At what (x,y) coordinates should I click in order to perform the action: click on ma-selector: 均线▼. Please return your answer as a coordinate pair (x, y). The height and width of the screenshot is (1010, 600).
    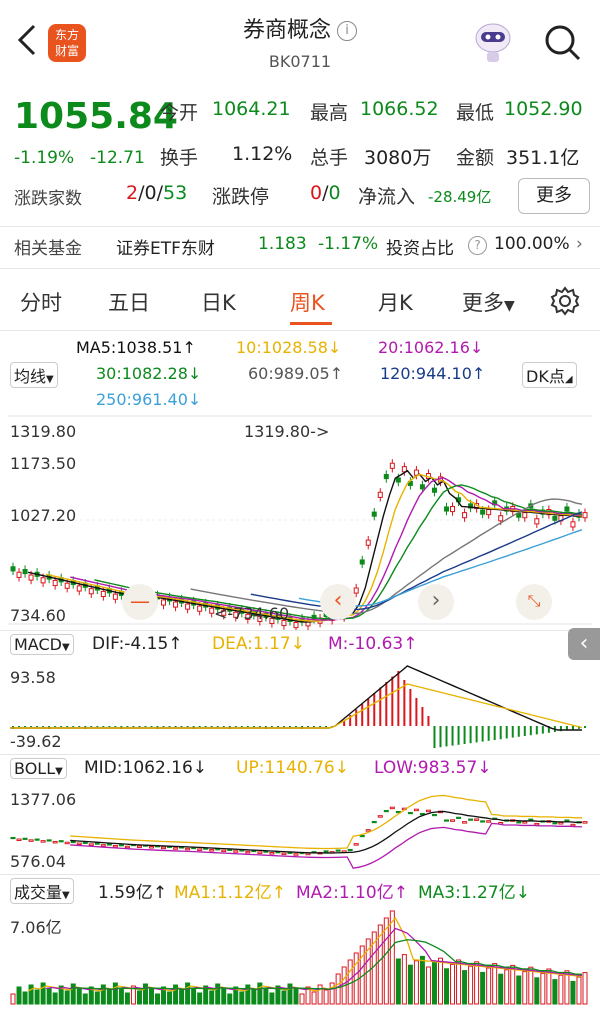
    Looking at the image, I should click on (34, 375).